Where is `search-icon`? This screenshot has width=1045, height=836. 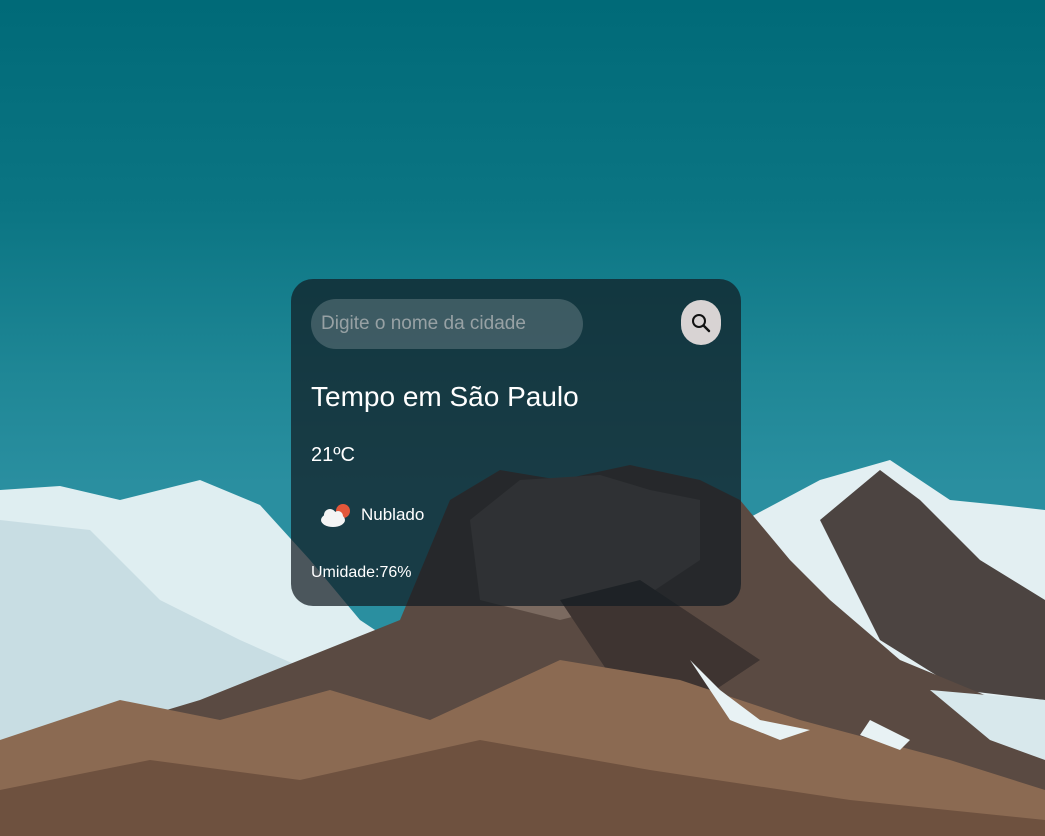 search-icon is located at coordinates (701, 322).